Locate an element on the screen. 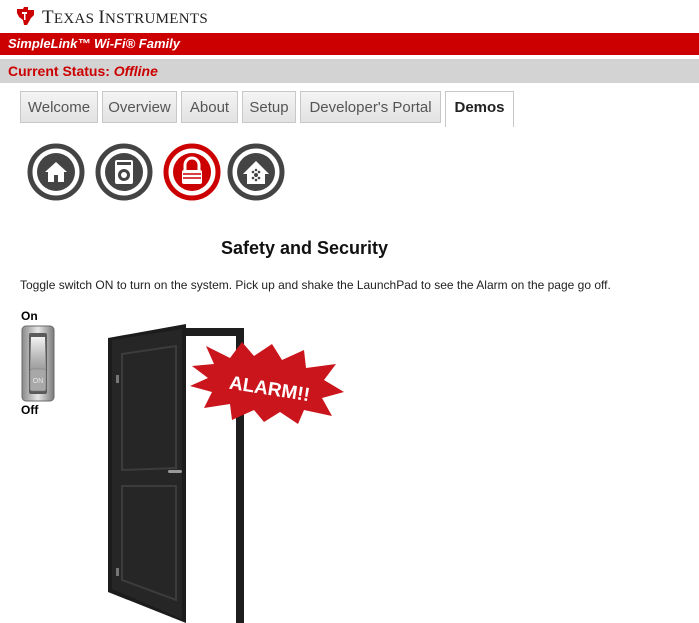  tab-developers-portal: Developer's Portal is located at coordinates (370, 107).